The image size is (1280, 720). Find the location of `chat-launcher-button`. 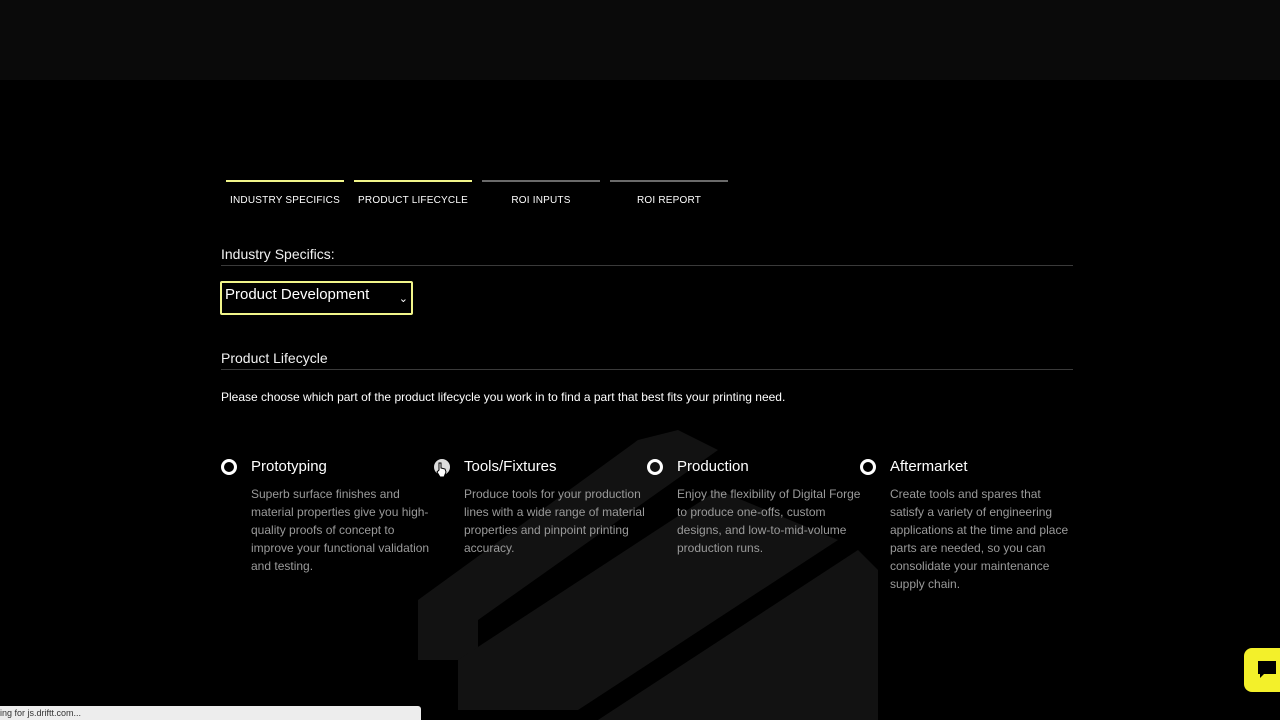

chat-launcher-button is located at coordinates (1262, 670).